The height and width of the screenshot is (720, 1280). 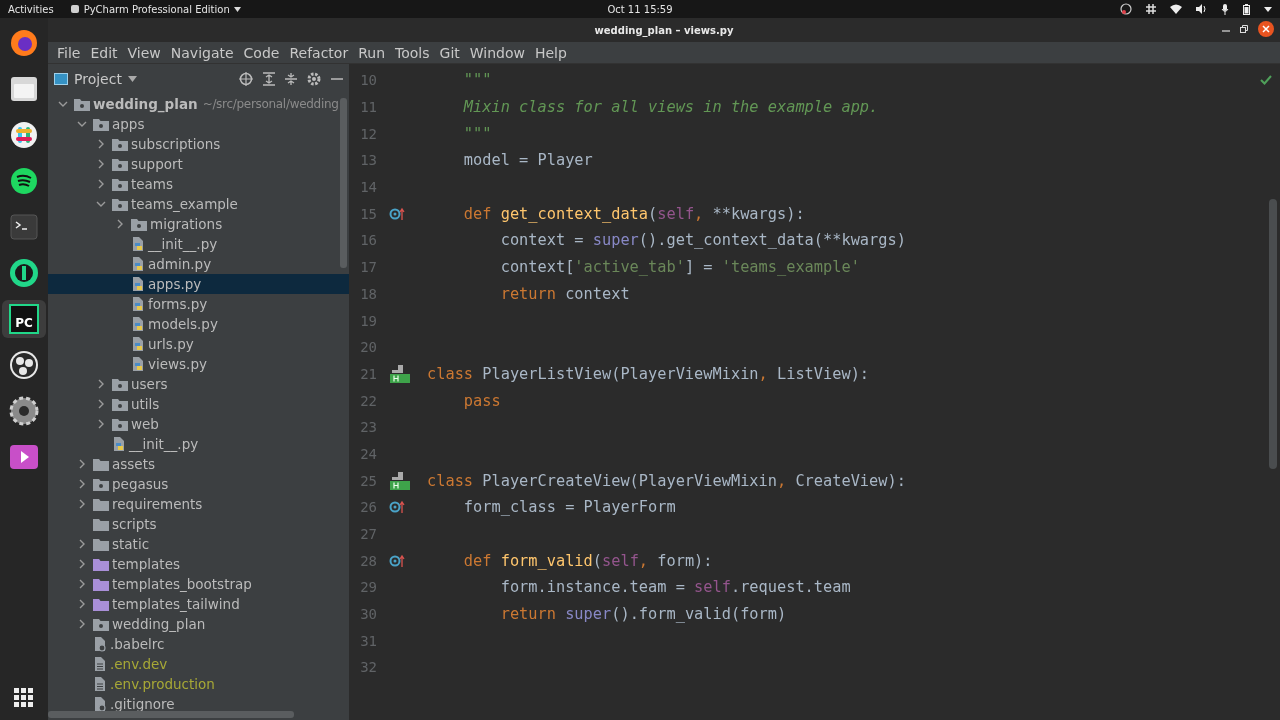 I want to click on menu-item: Help, so click(x=550, y=52).